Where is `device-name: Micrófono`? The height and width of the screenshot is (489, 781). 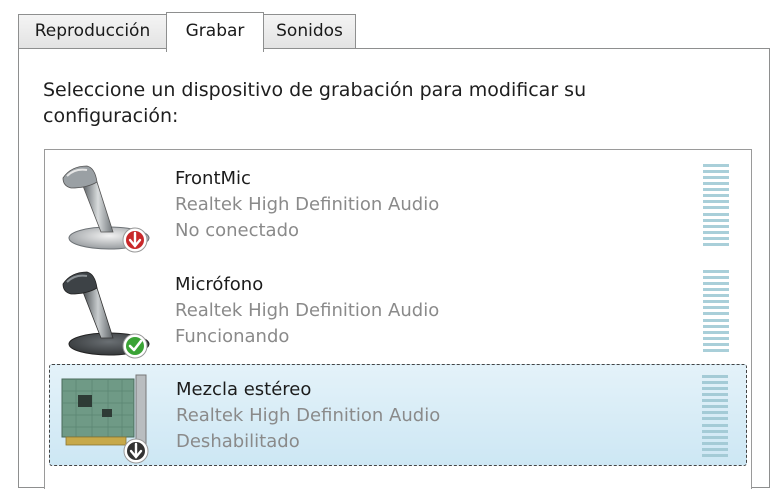
device-name: Micrófono is located at coordinates (219, 284).